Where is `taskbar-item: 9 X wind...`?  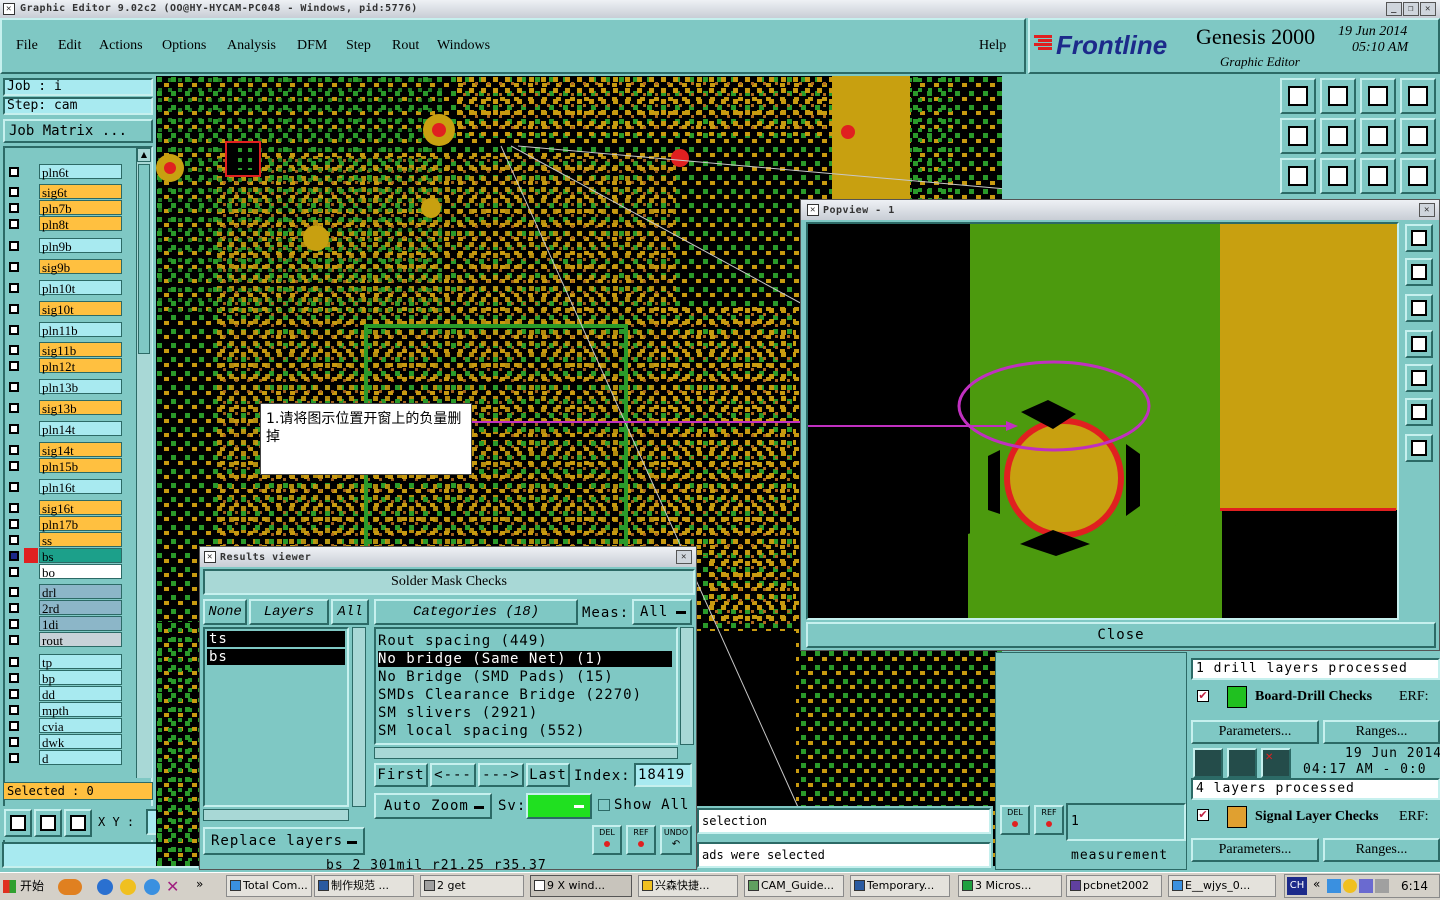 taskbar-item: 9 X wind... is located at coordinates (581, 886).